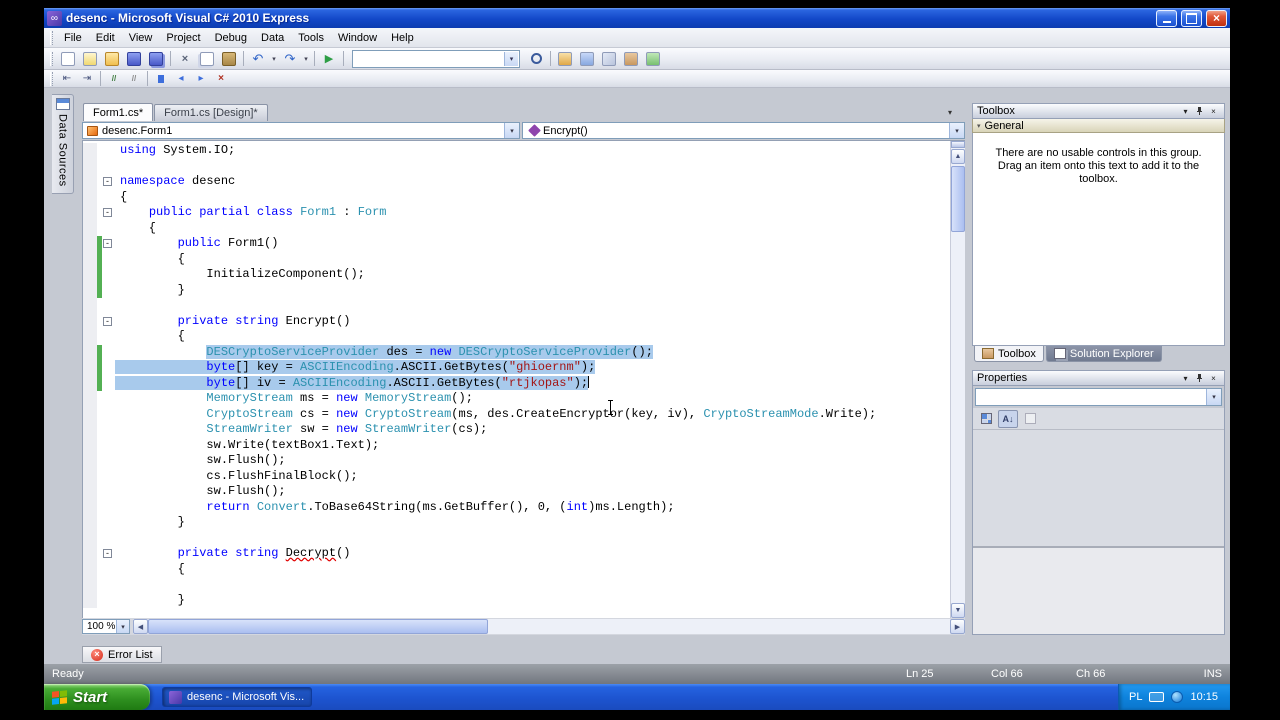 The width and height of the screenshot is (1280, 720). What do you see at coordinates (609, 59) in the screenshot?
I see `object-browser-button` at bounding box center [609, 59].